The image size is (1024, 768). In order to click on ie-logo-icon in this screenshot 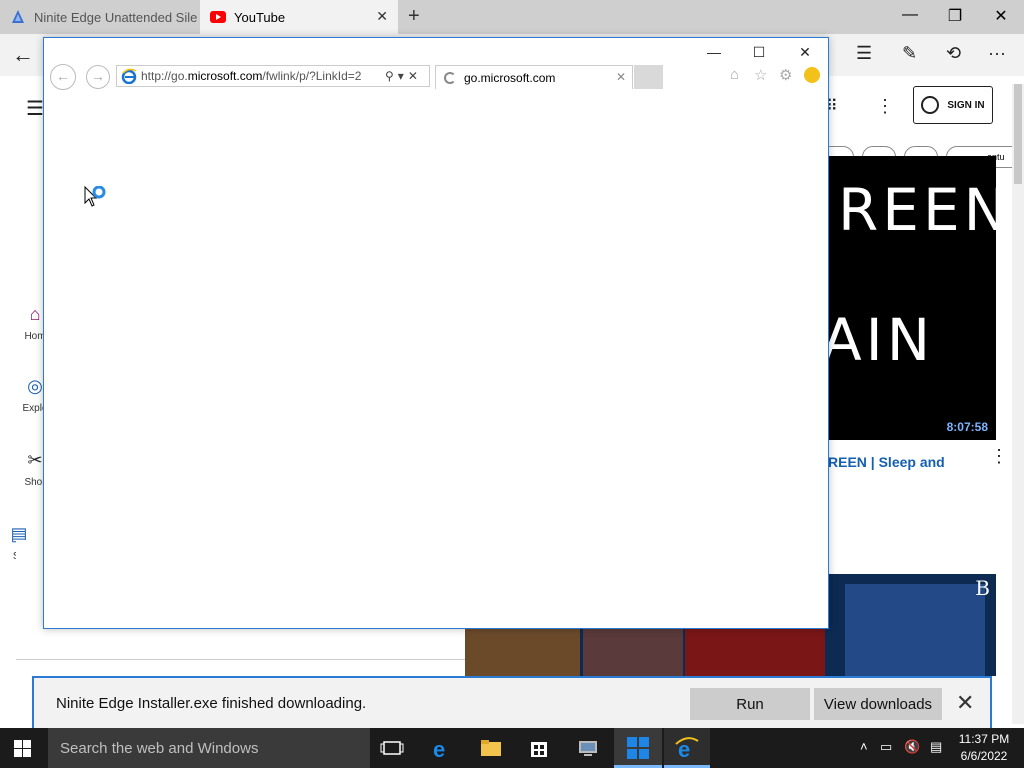, I will do `click(129, 76)`.